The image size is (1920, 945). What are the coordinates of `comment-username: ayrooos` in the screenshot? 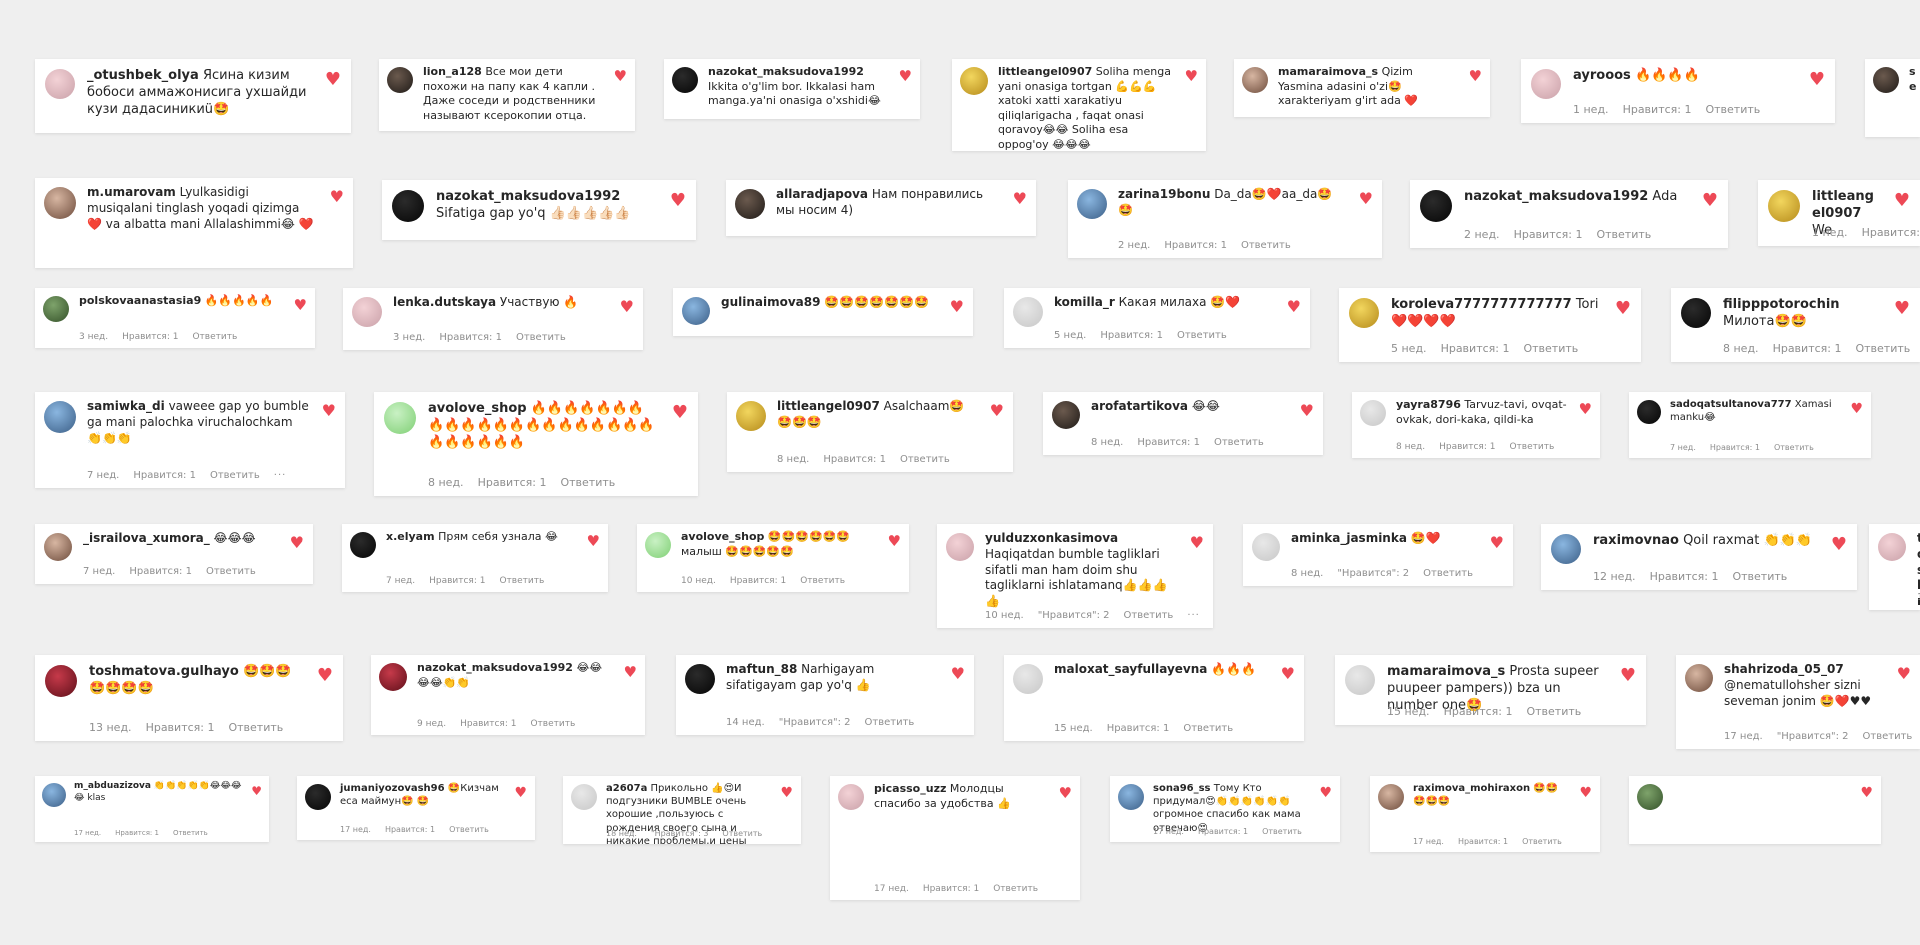 It's located at (1602, 75).